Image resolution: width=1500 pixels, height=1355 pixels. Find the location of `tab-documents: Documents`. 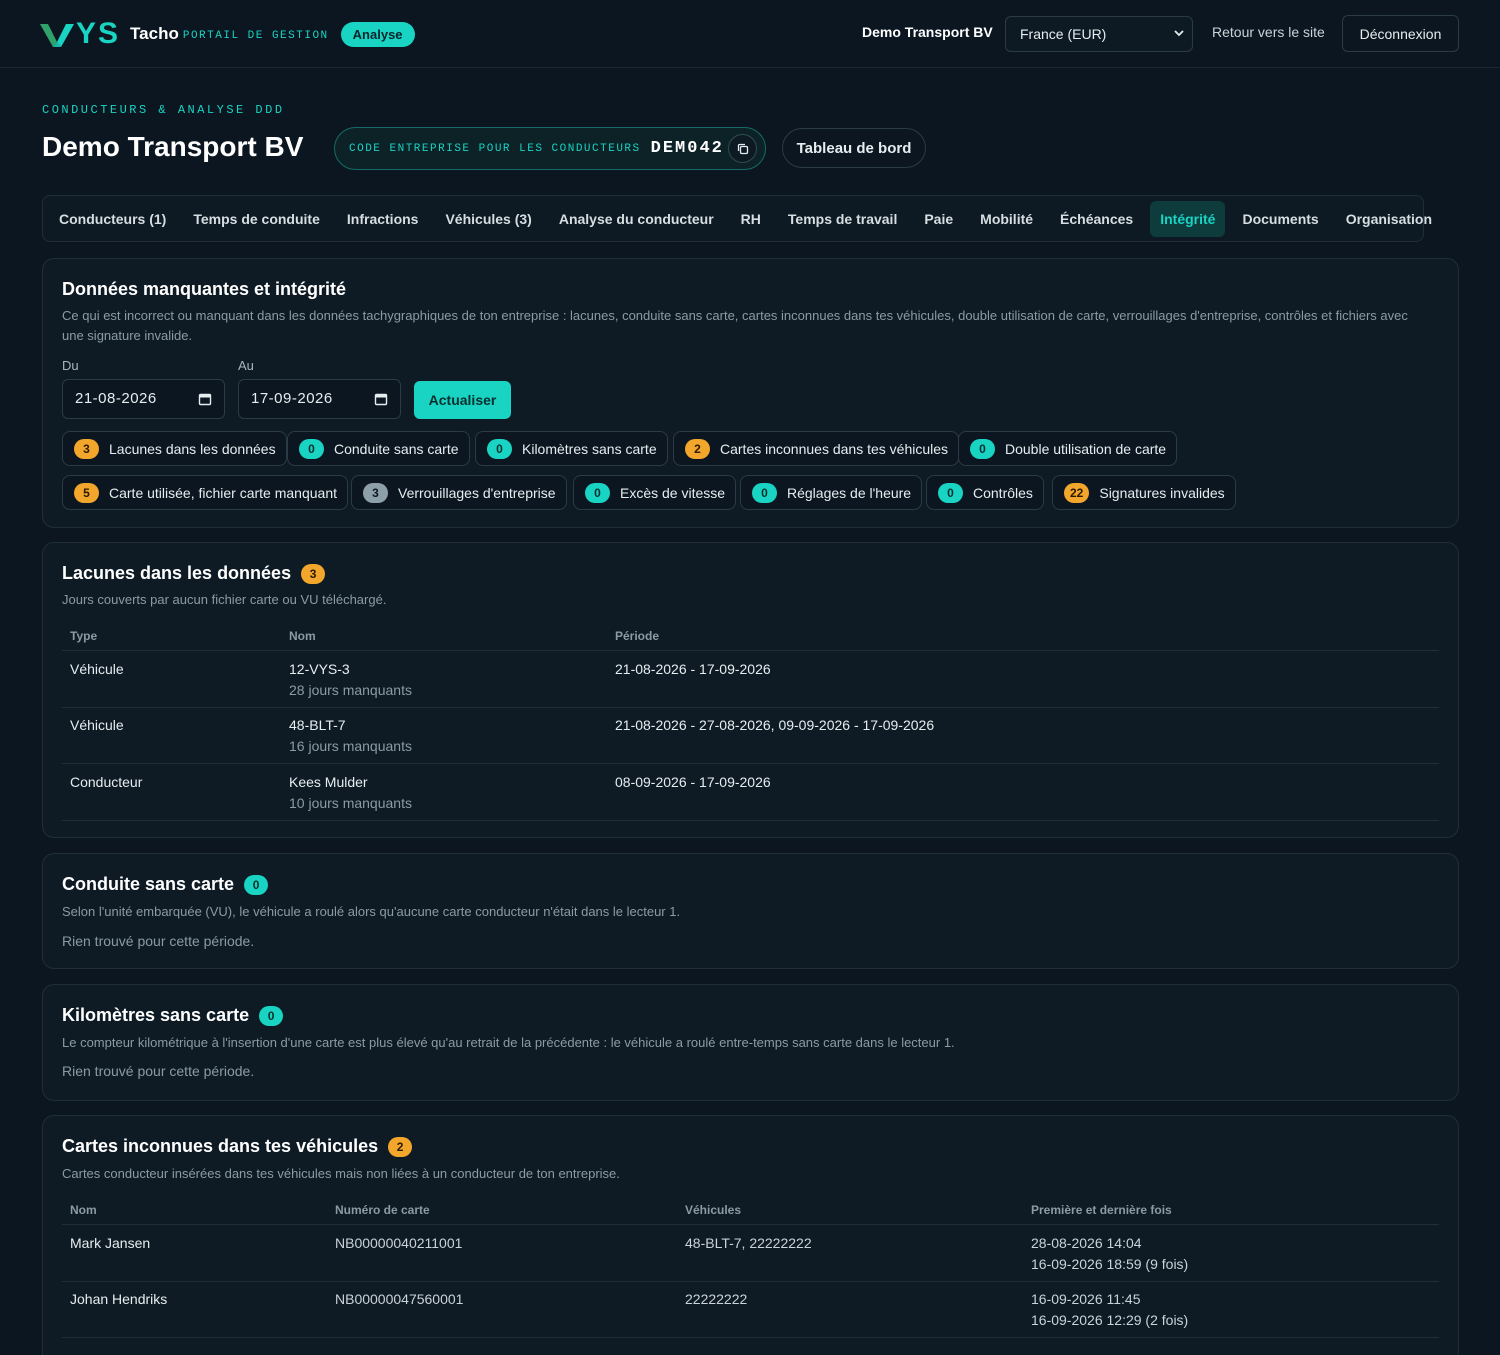

tab-documents: Documents is located at coordinates (1280, 219).